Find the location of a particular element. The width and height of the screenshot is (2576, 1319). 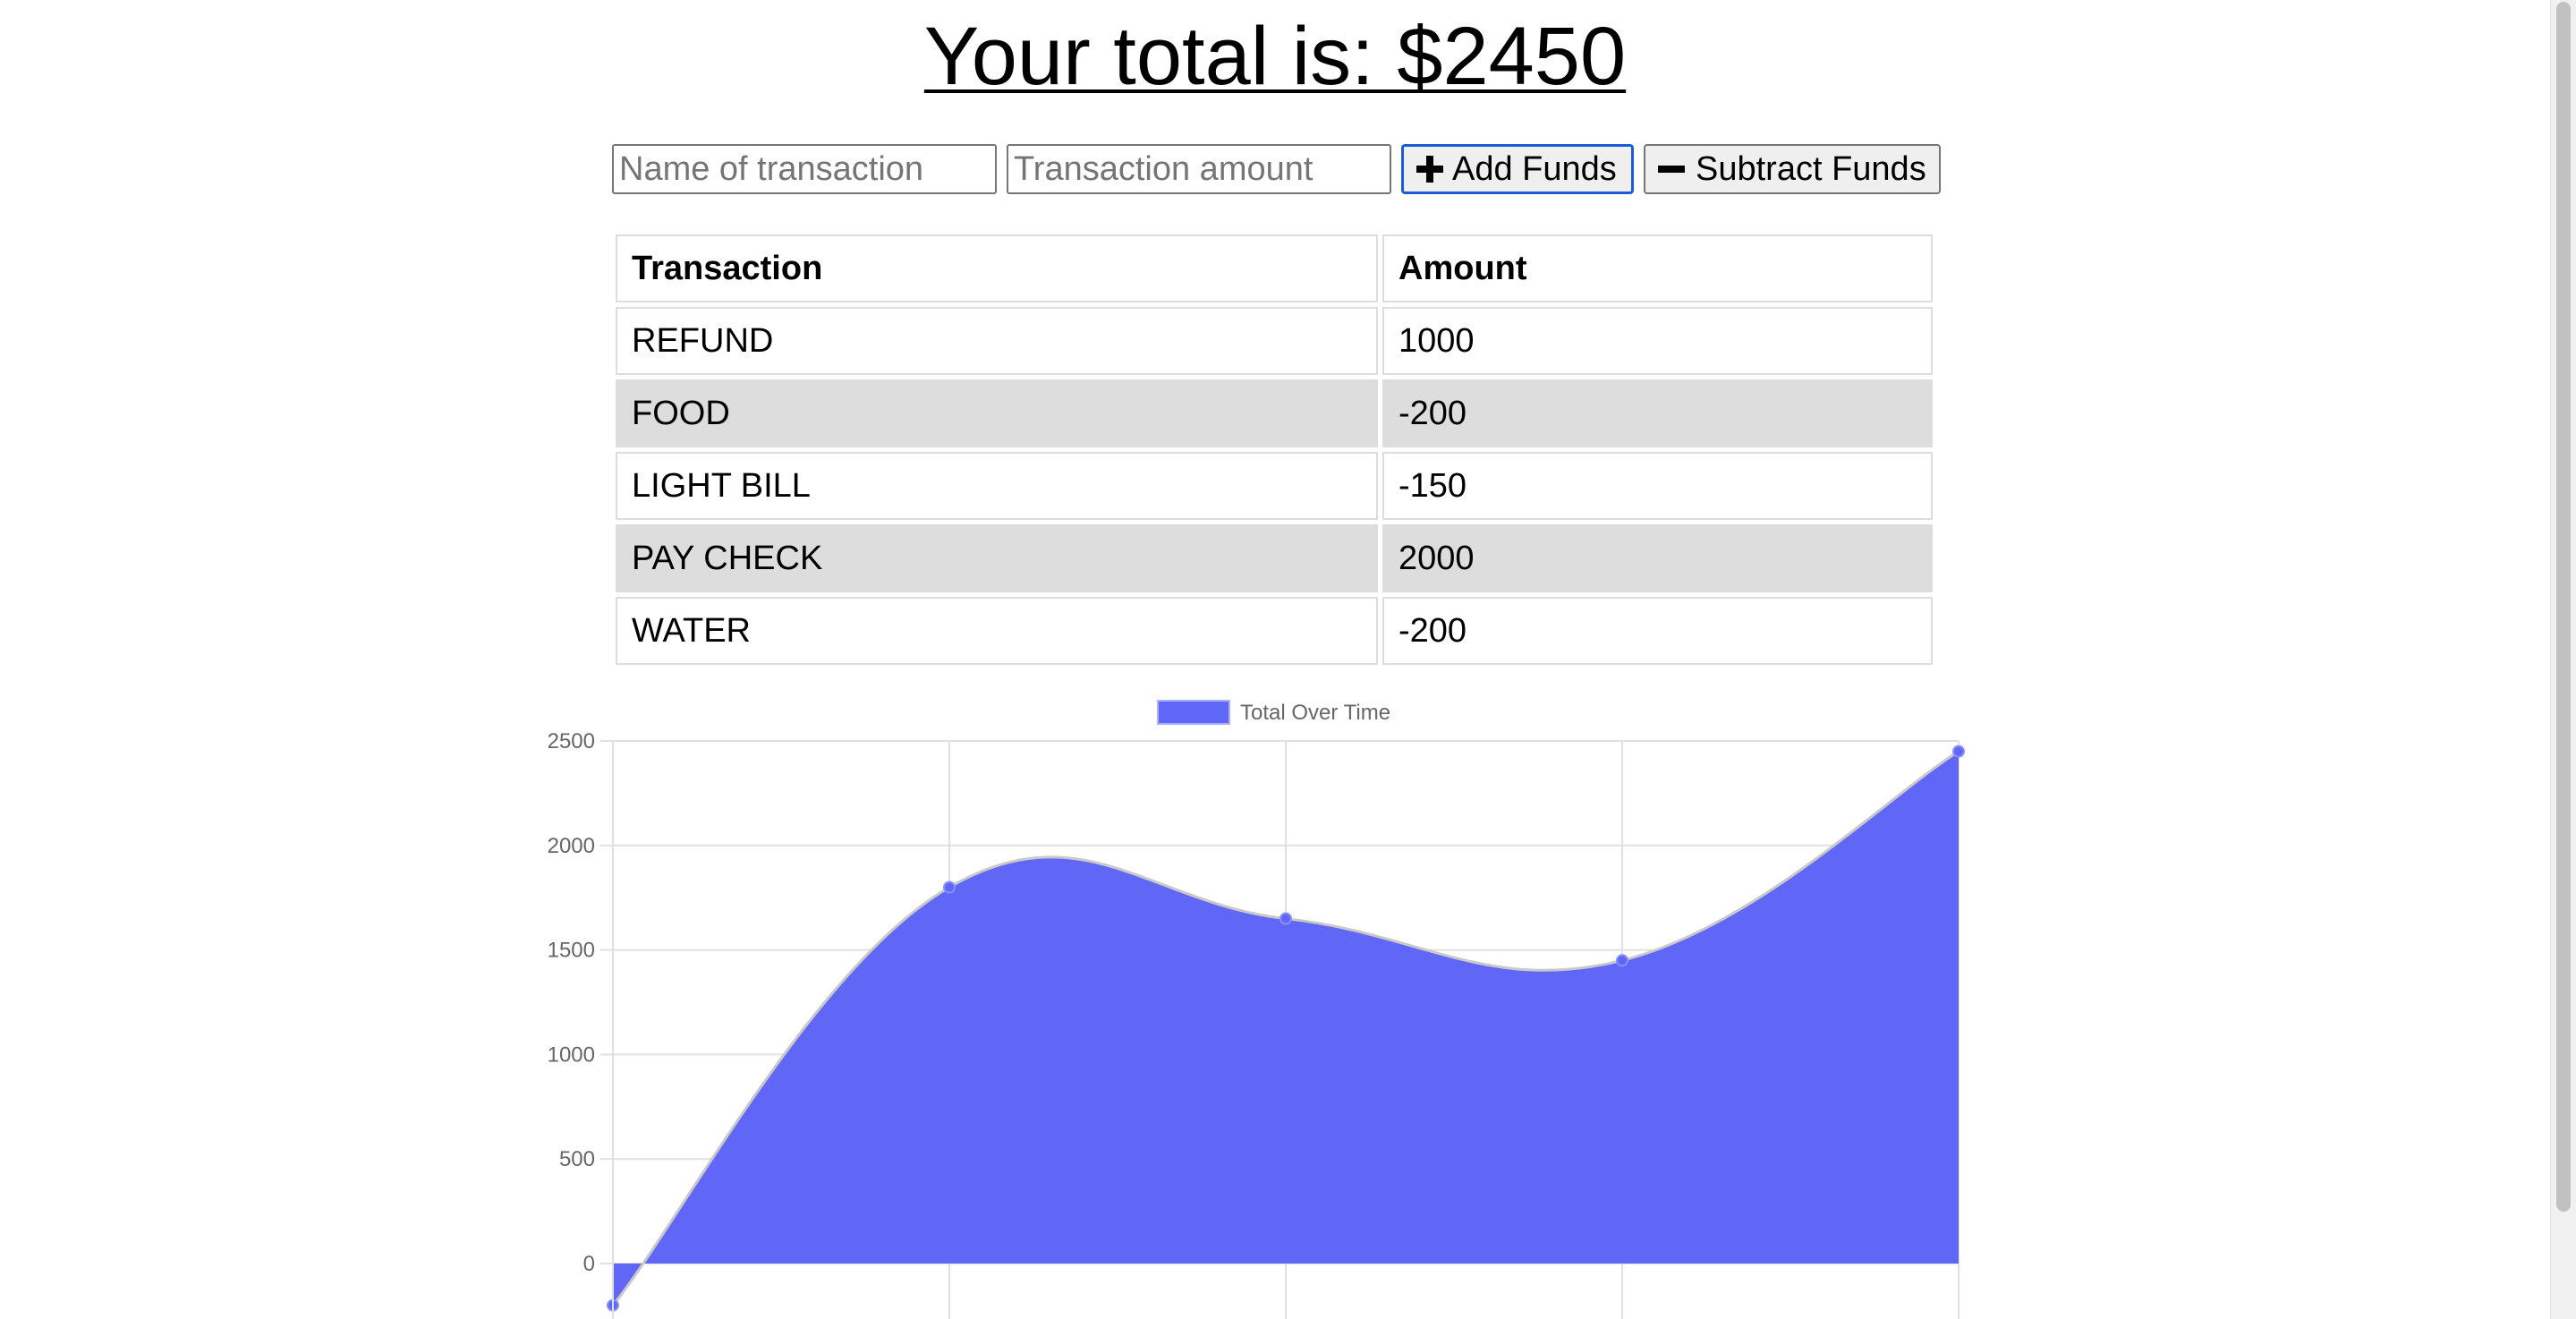

y-tick-label: 1500 is located at coordinates (571, 951).